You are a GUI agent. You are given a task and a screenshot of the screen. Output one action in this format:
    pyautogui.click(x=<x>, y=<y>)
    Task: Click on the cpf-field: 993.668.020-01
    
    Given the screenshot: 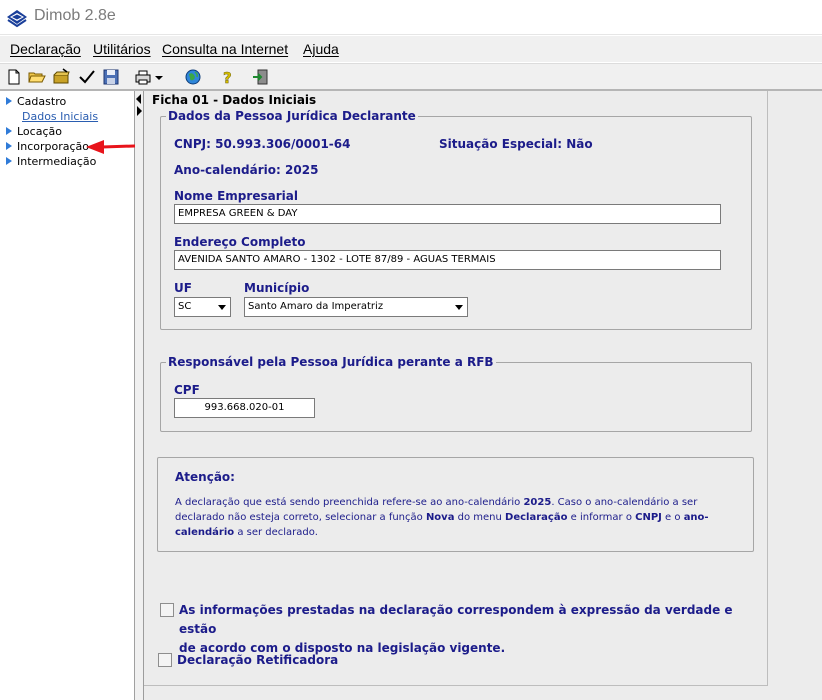 What is the action you would take?
    pyautogui.click(x=244, y=408)
    